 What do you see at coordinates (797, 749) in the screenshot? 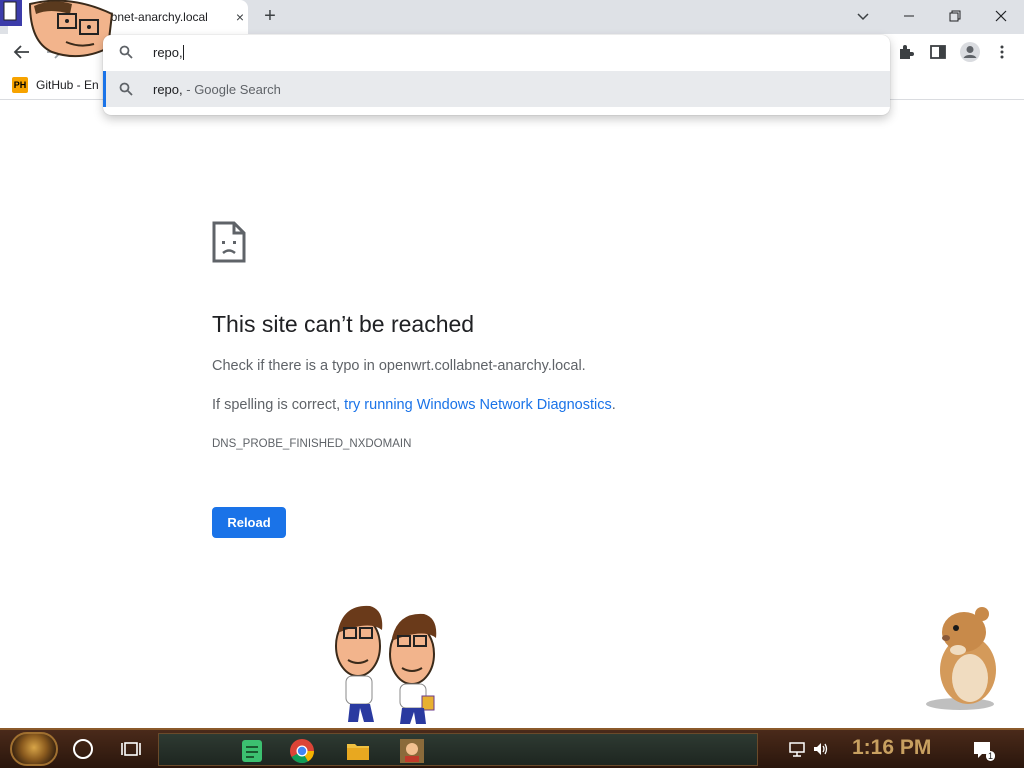
I see `network-icon` at bounding box center [797, 749].